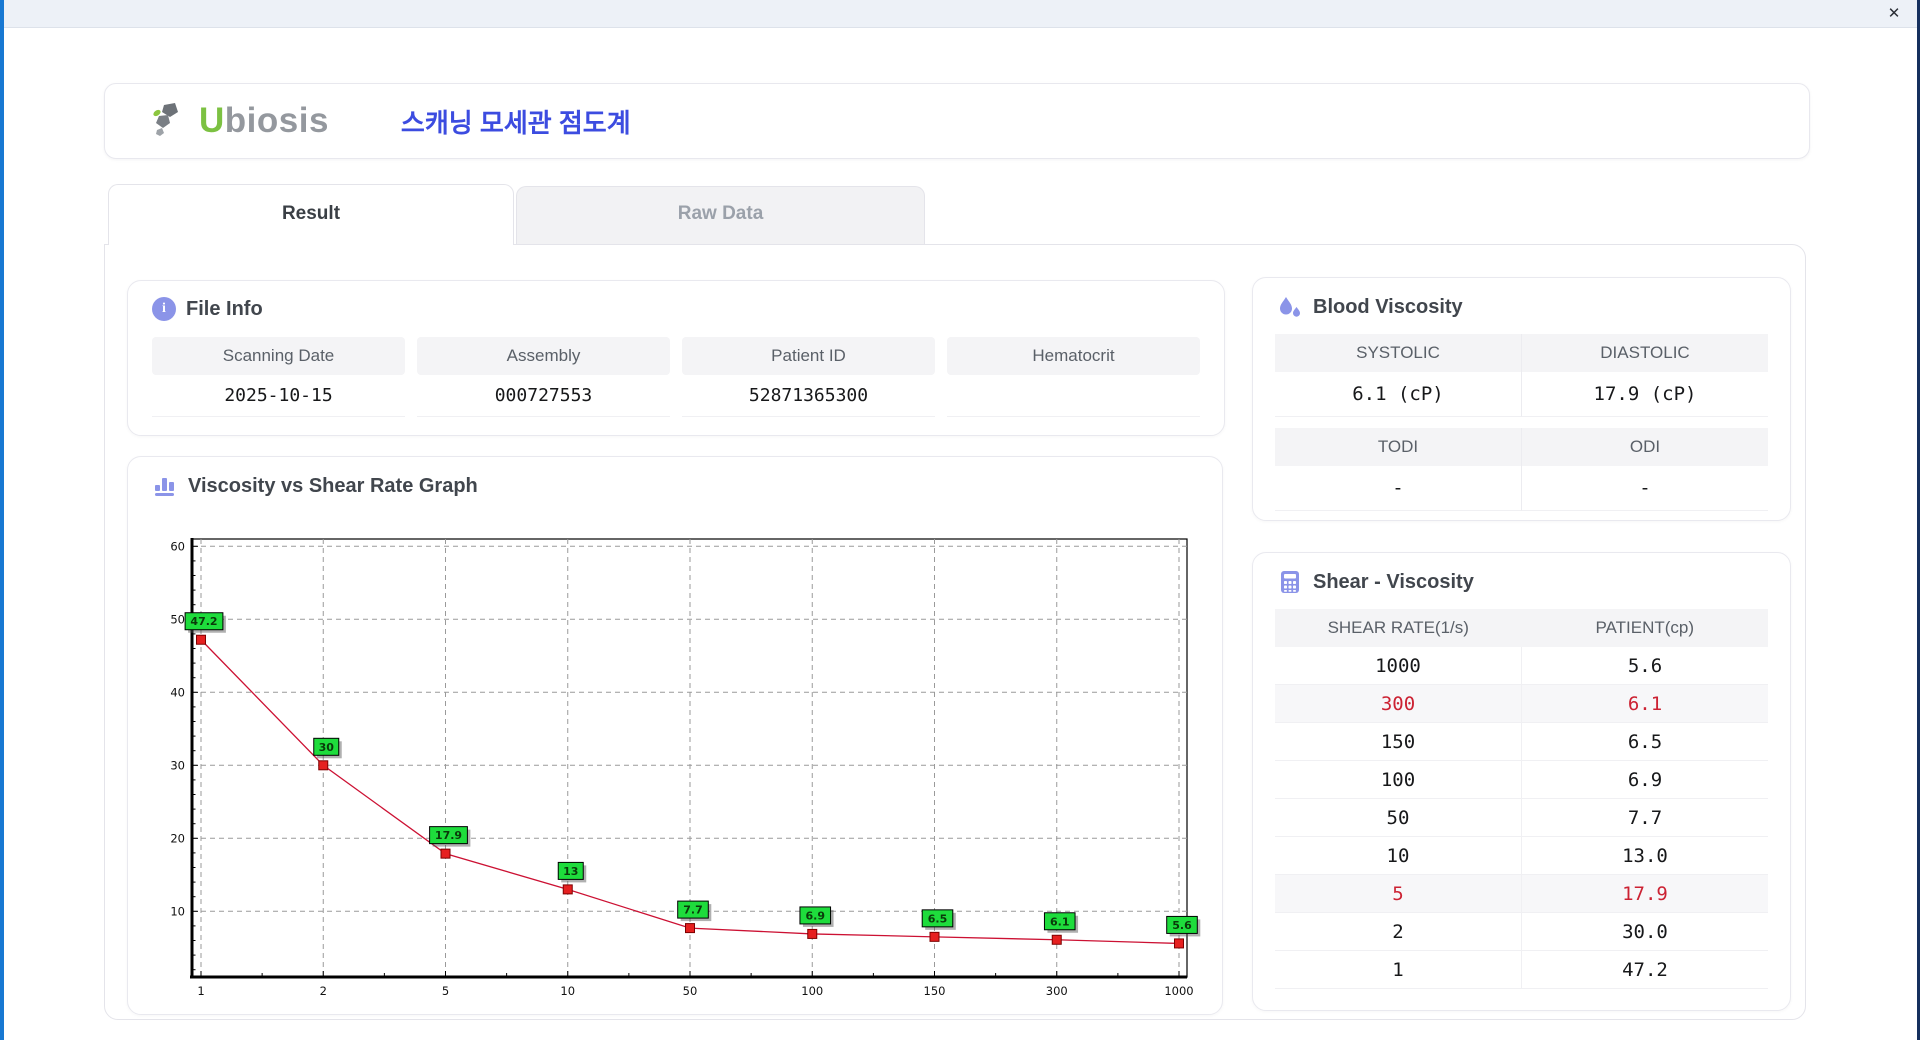 The image size is (1920, 1040). I want to click on field-value: 52871365300, so click(808, 396).